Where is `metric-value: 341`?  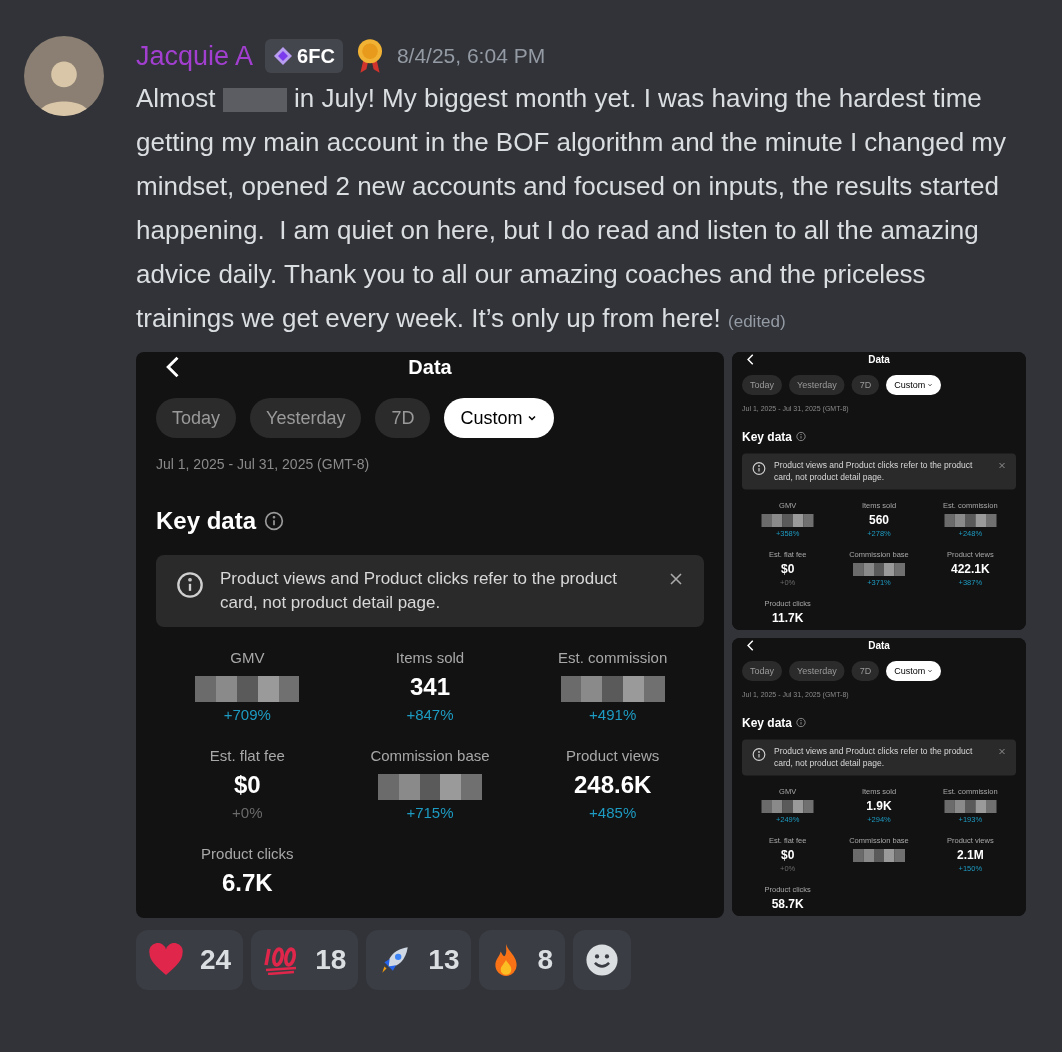
metric-value: 341 is located at coordinates (429, 686).